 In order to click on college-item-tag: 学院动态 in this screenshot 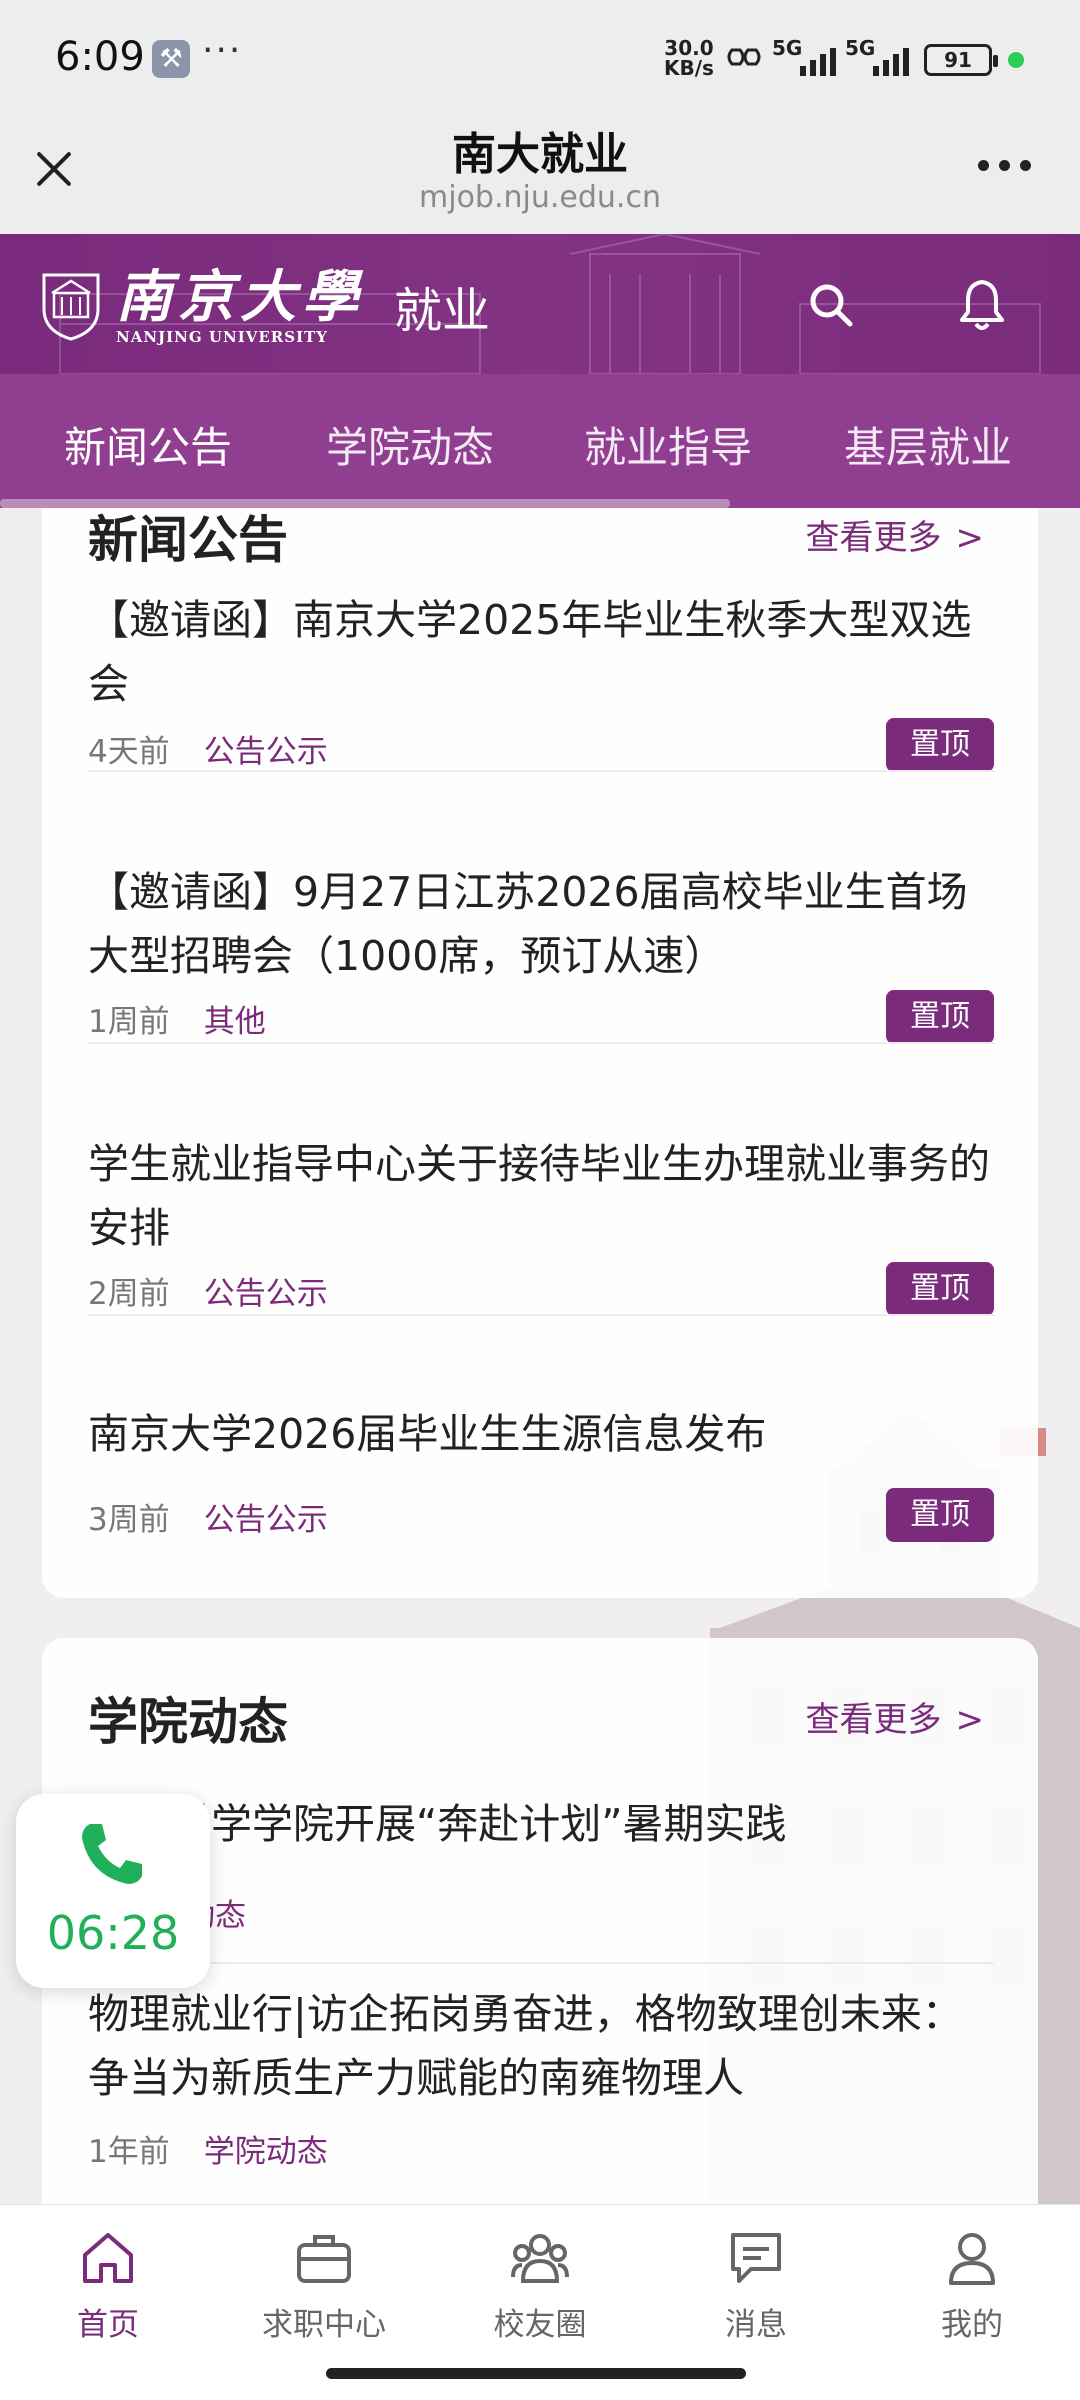, I will do `click(266, 2152)`.